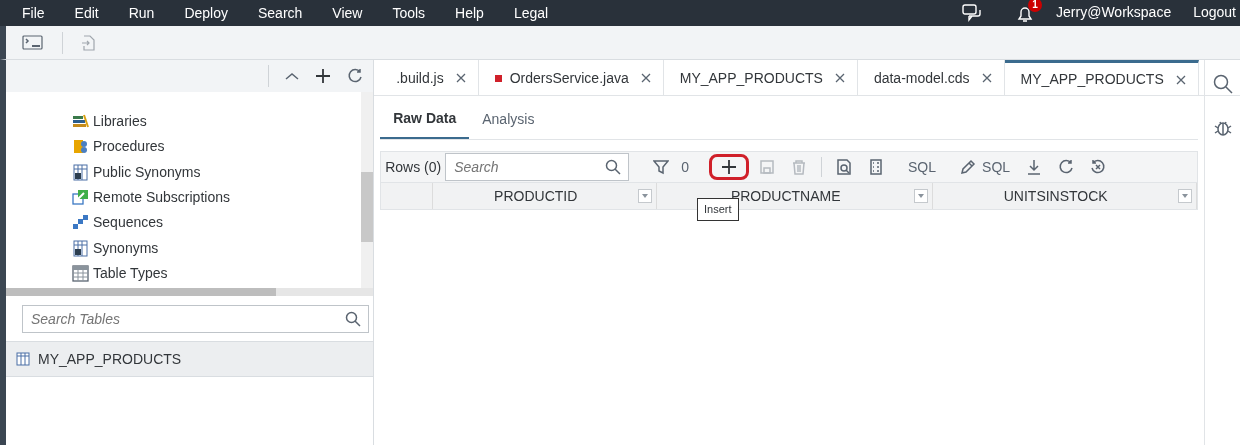 This screenshot has height=445, width=1240. Describe the element at coordinates (469, 13) in the screenshot. I see `menu-item: Help` at that location.